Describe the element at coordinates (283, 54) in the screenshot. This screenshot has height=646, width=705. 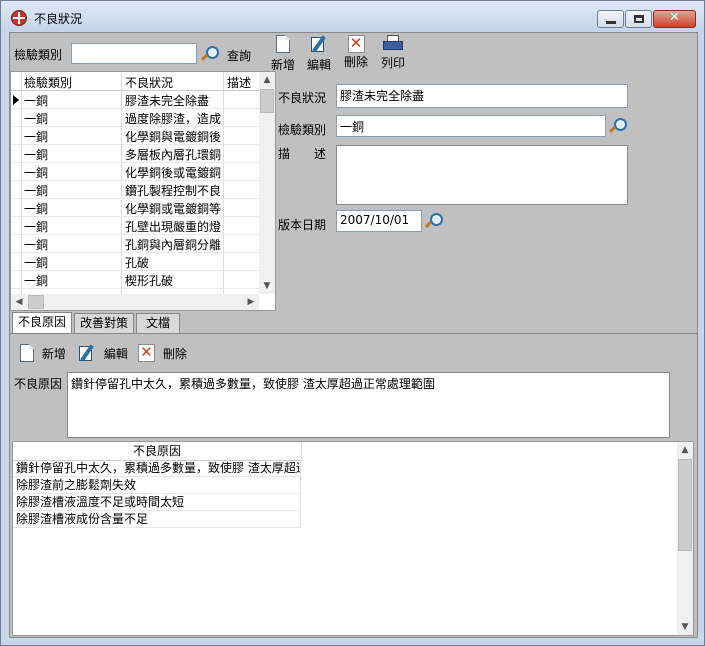
I see `new-button: 新增` at that location.